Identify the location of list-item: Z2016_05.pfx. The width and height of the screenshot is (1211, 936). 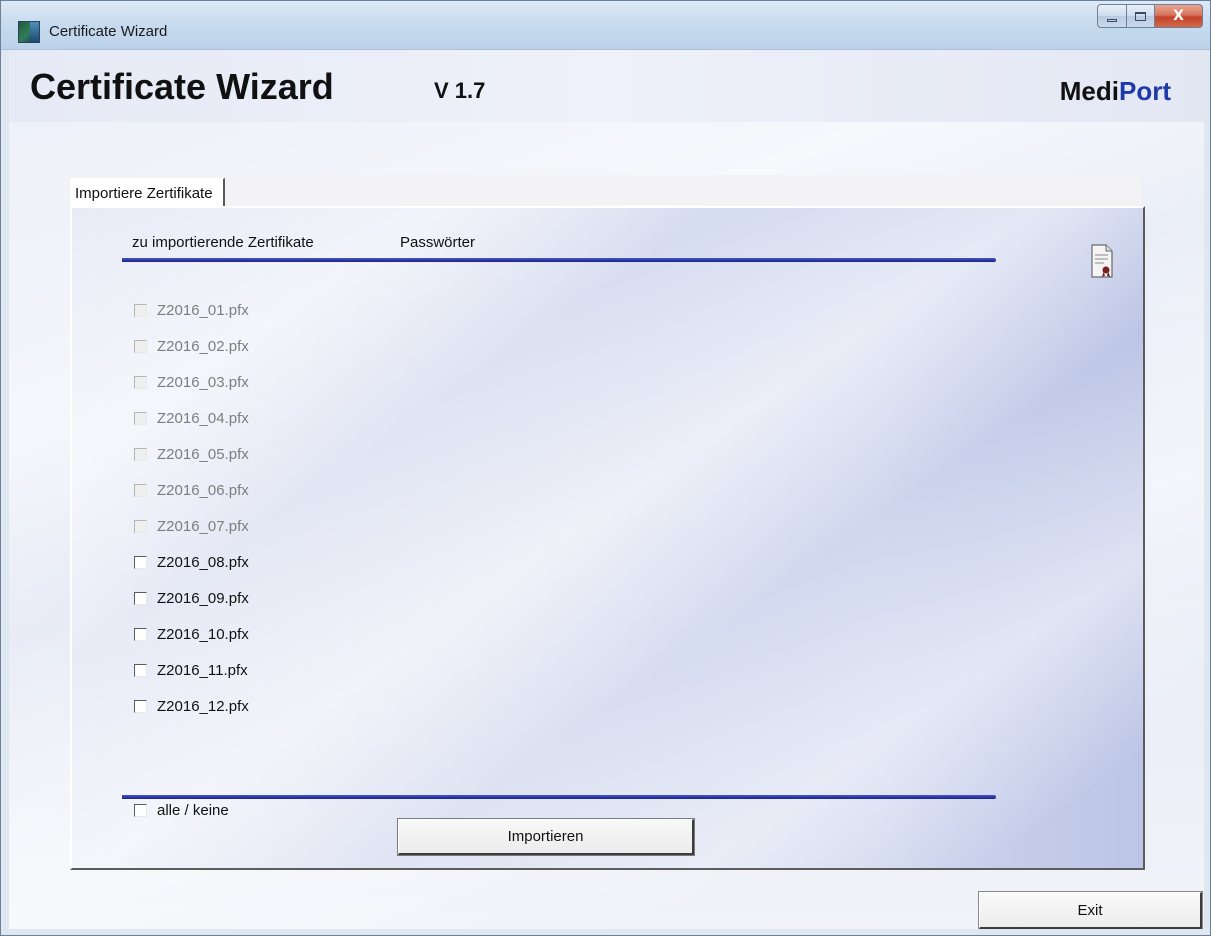
(191, 454).